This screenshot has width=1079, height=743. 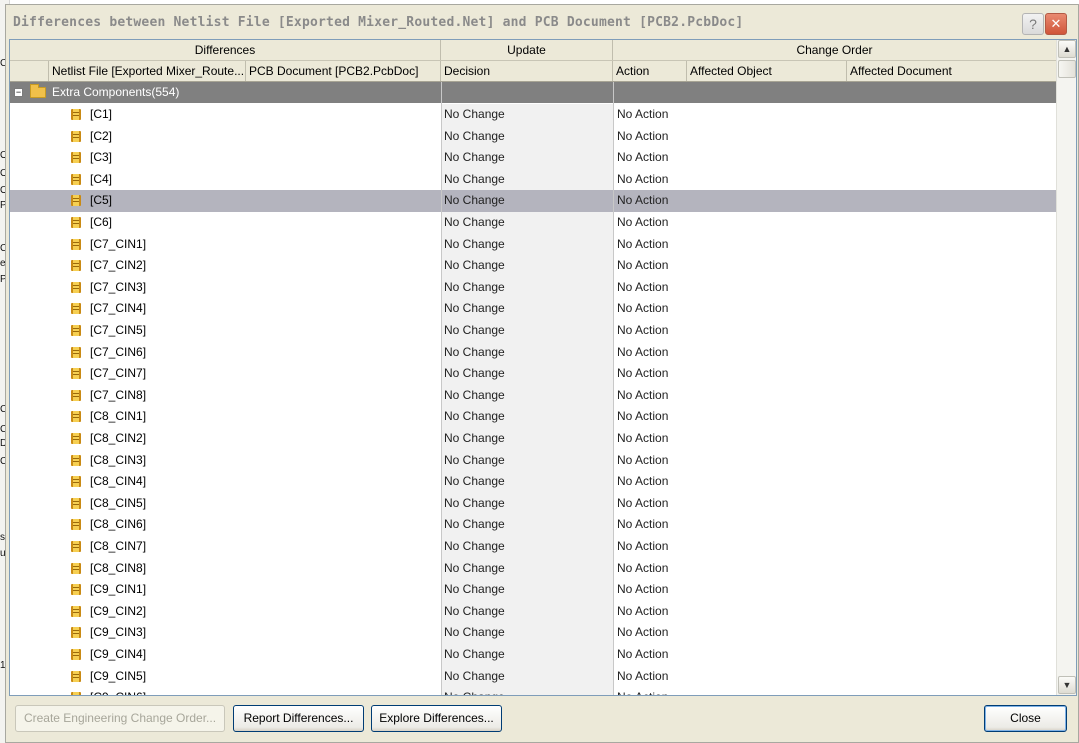 I want to click on scroll-up-button: ▲, so click(x=1067, y=49).